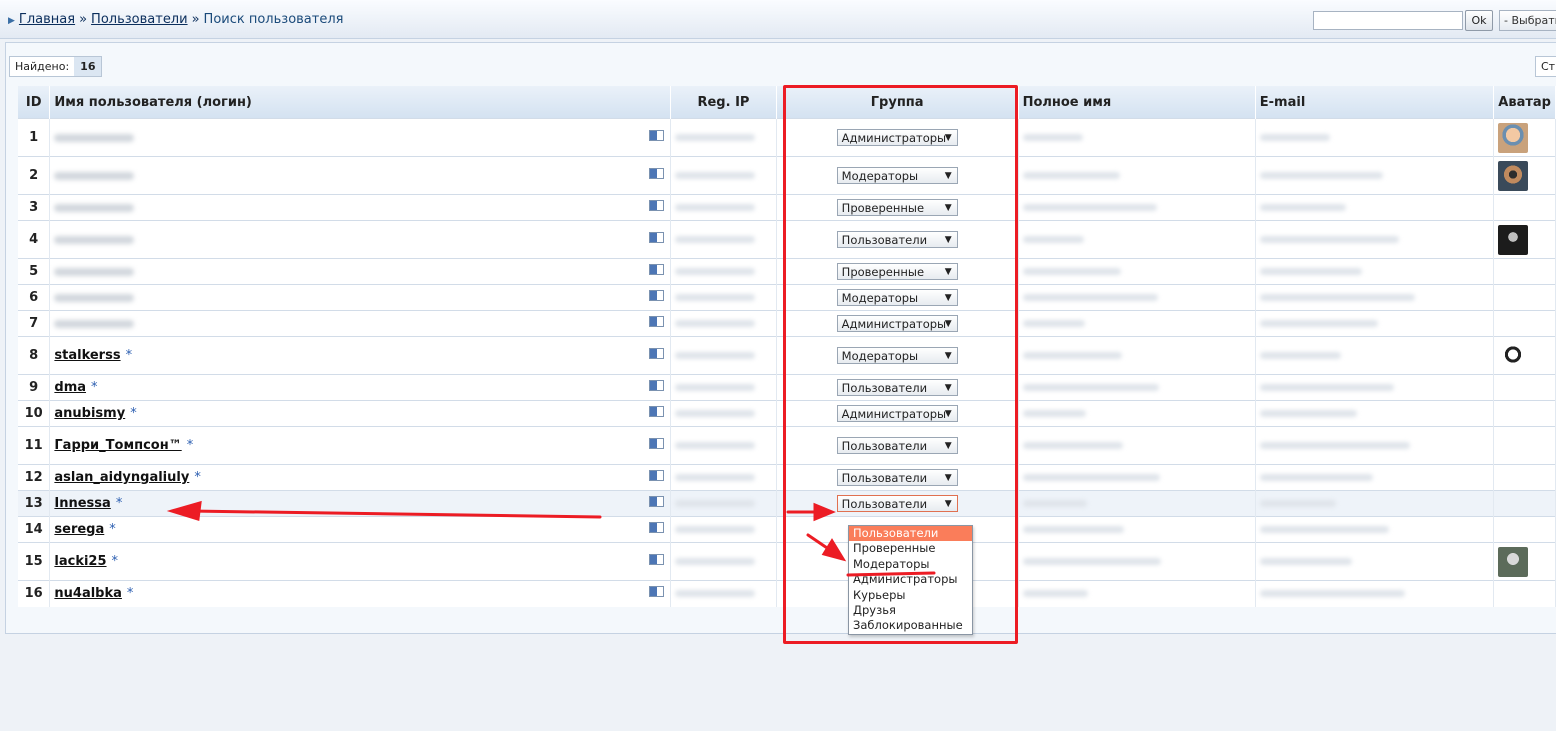 The image size is (1556, 731). What do you see at coordinates (723, 102) in the screenshot?
I see `col-ip: Reg. IP` at bounding box center [723, 102].